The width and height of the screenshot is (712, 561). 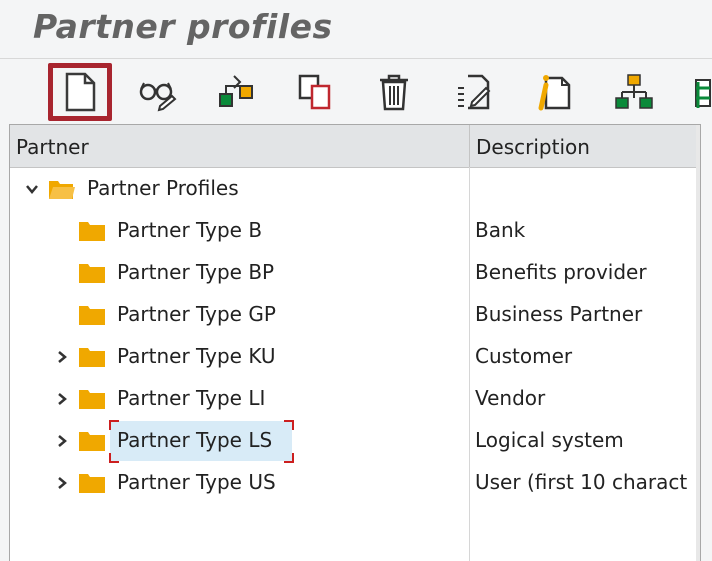 What do you see at coordinates (163, 188) in the screenshot?
I see `tree-root-label: Partner Profiles` at bounding box center [163, 188].